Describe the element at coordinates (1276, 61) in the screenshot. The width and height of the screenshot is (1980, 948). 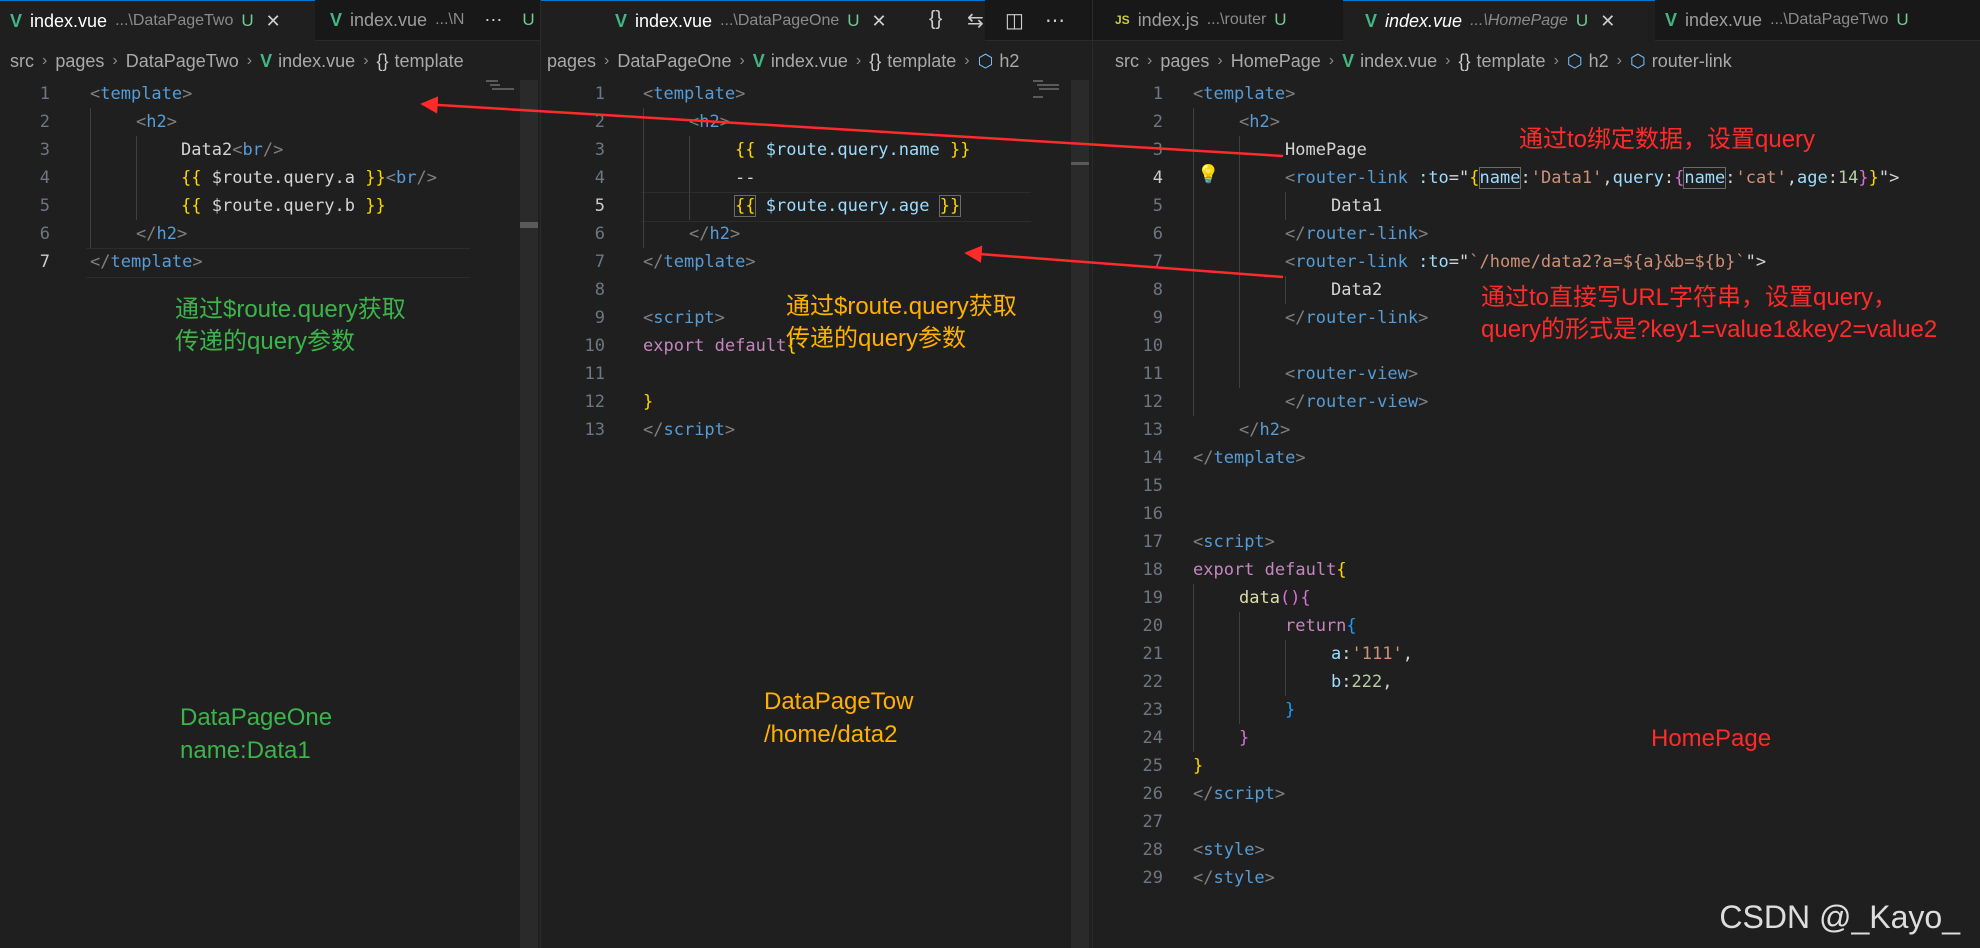
I see `breadcrumb-item-folder: HomePage` at that location.